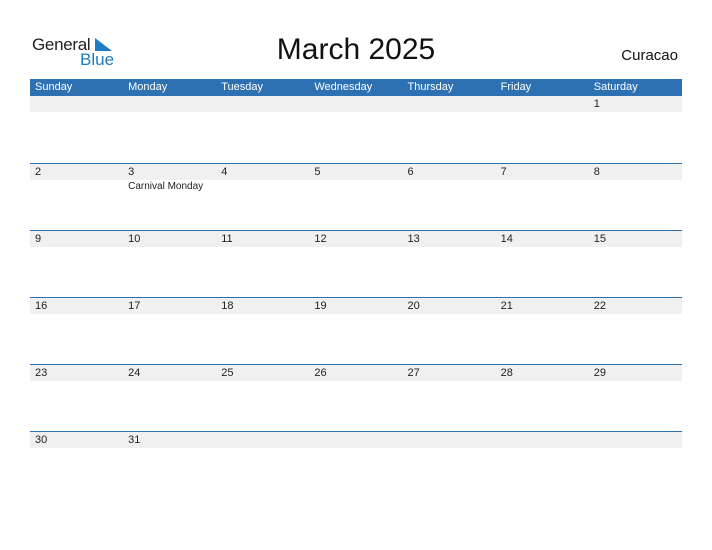  I want to click on day-number: 2, so click(38, 172).